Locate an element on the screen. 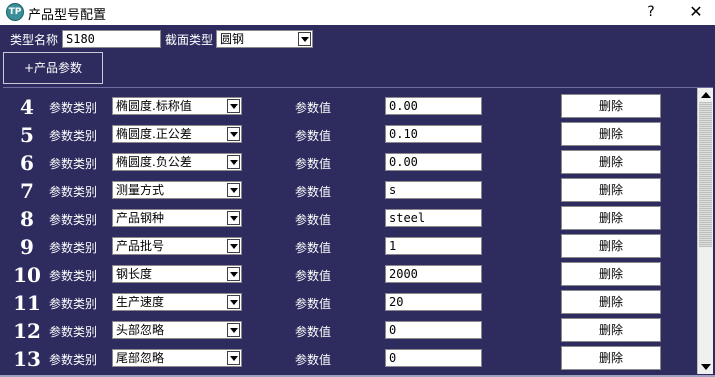  vertical-scrollbar is located at coordinates (705, 231).